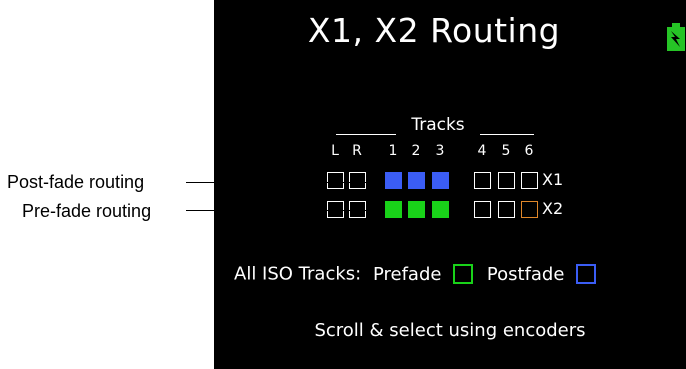  Describe the element at coordinates (525, 274) in the screenshot. I see `postfade-label: Postfade` at that location.